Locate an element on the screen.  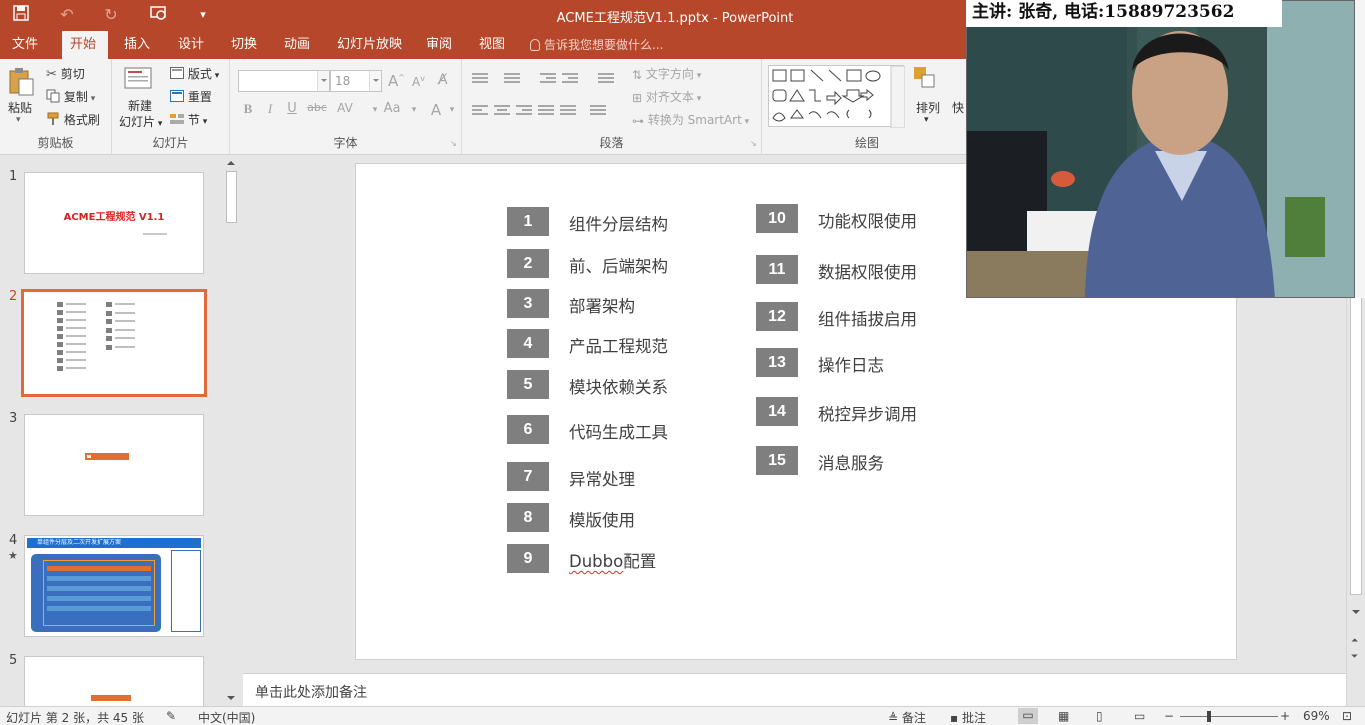
paste-button is located at coordinates (22, 83).